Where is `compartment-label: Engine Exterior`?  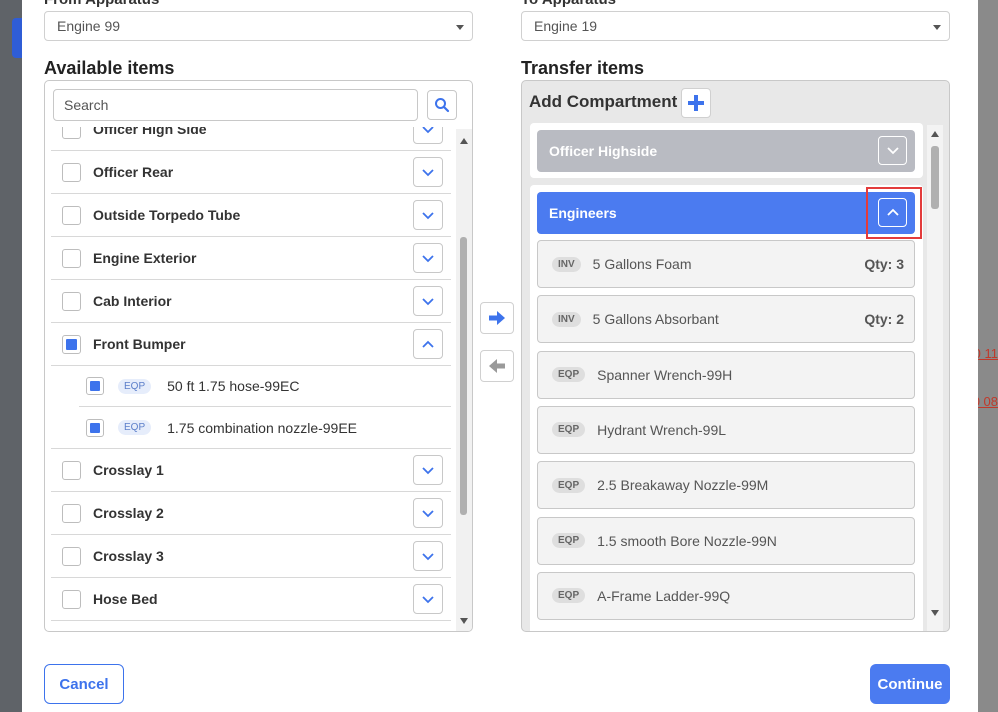
compartment-label: Engine Exterior is located at coordinates (145, 258).